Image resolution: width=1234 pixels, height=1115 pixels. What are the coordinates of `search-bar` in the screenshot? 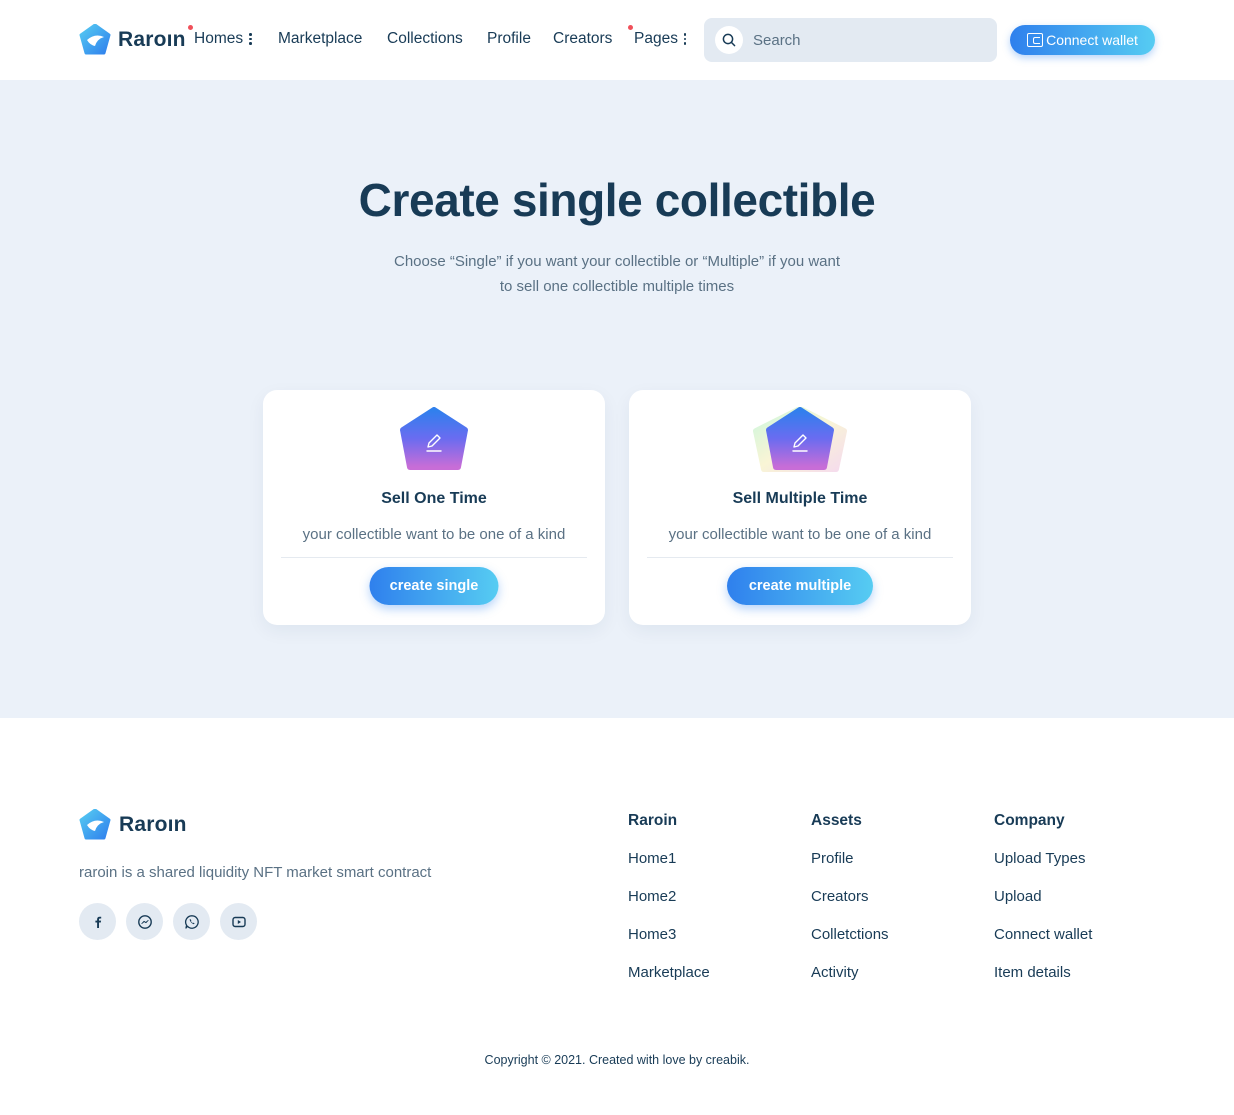 It's located at (850, 40).